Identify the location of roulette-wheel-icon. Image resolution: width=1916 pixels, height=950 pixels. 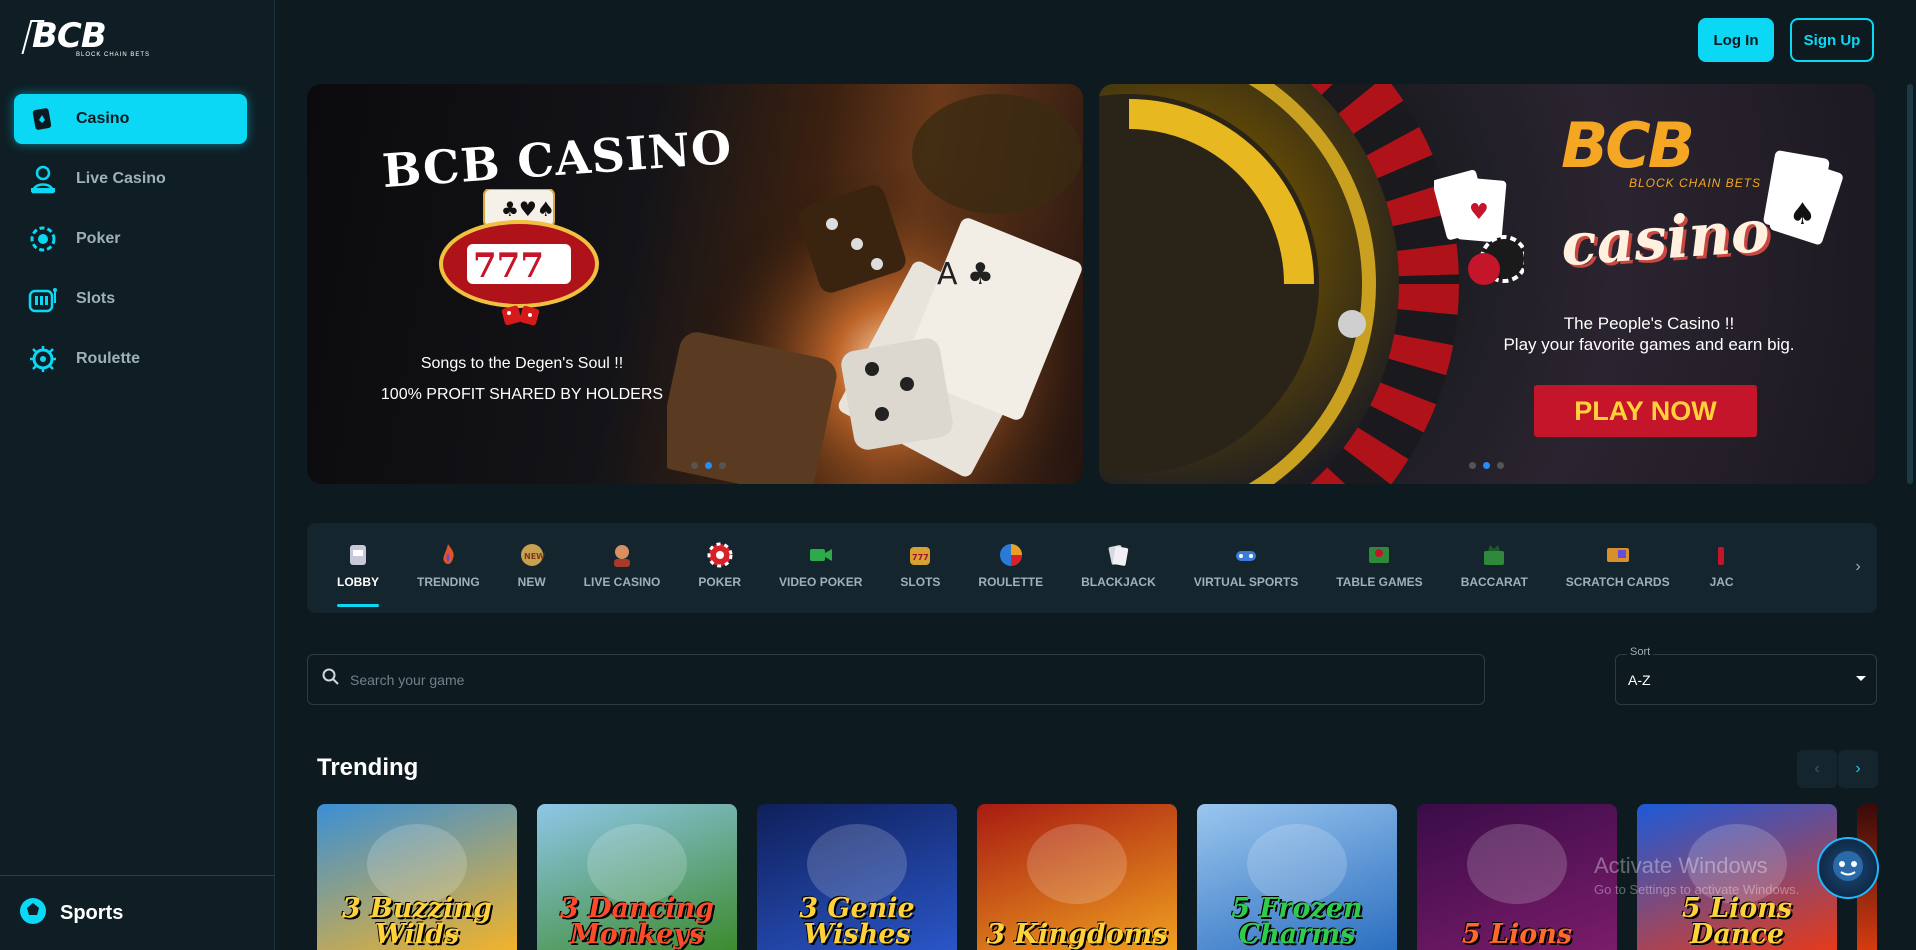
(1011, 555).